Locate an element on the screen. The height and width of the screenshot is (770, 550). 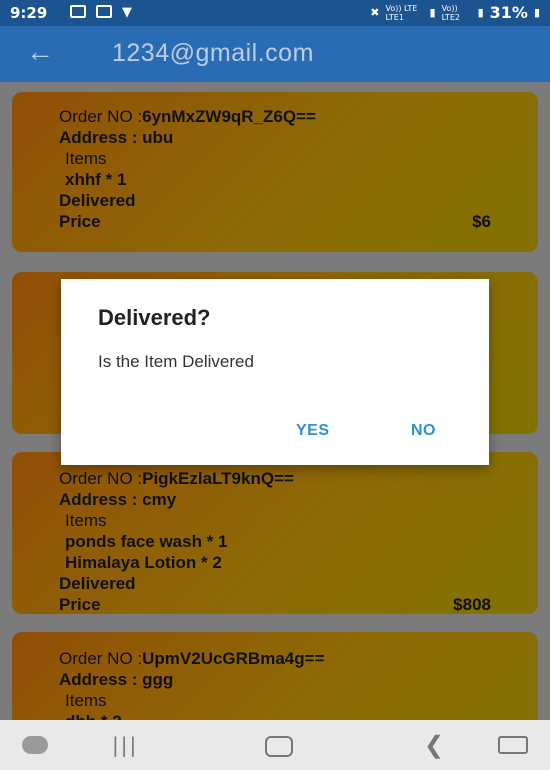
recent-apps-icon: ||| is located at coordinates (125, 745).